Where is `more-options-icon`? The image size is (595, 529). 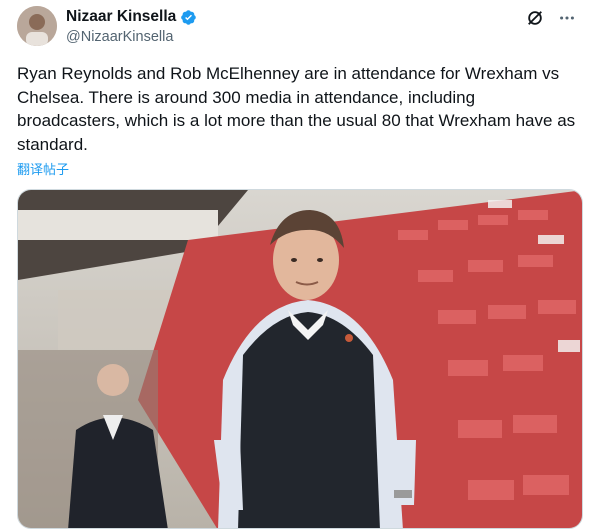 more-options-icon is located at coordinates (567, 18).